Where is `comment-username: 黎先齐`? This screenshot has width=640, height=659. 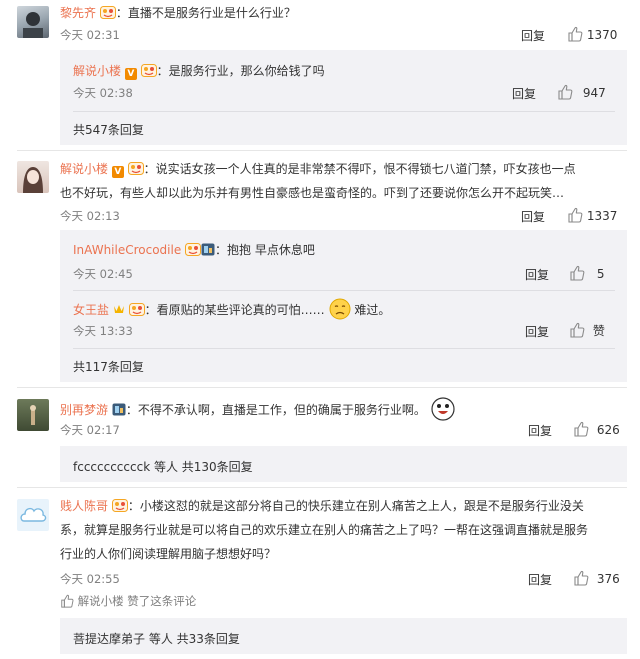
comment-username: 黎先齐 is located at coordinates (78, 13).